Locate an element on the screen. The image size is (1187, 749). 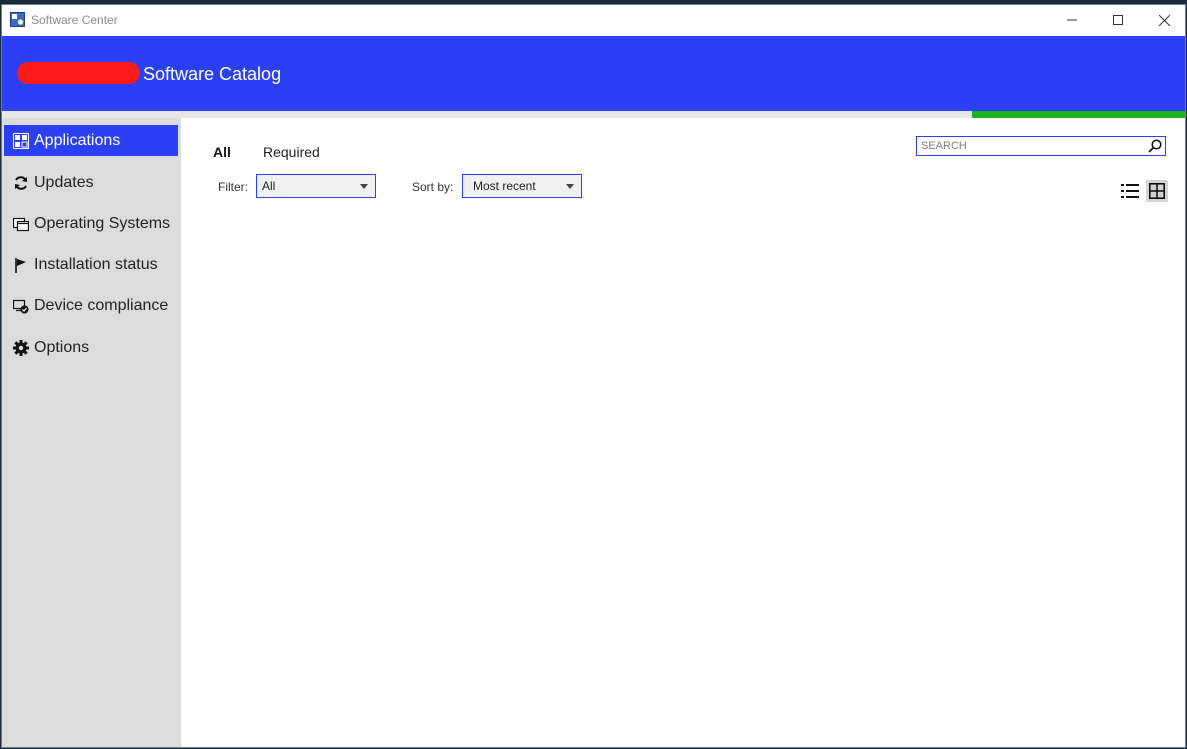
sidebar-item-label: Applications is located at coordinates (77, 140).